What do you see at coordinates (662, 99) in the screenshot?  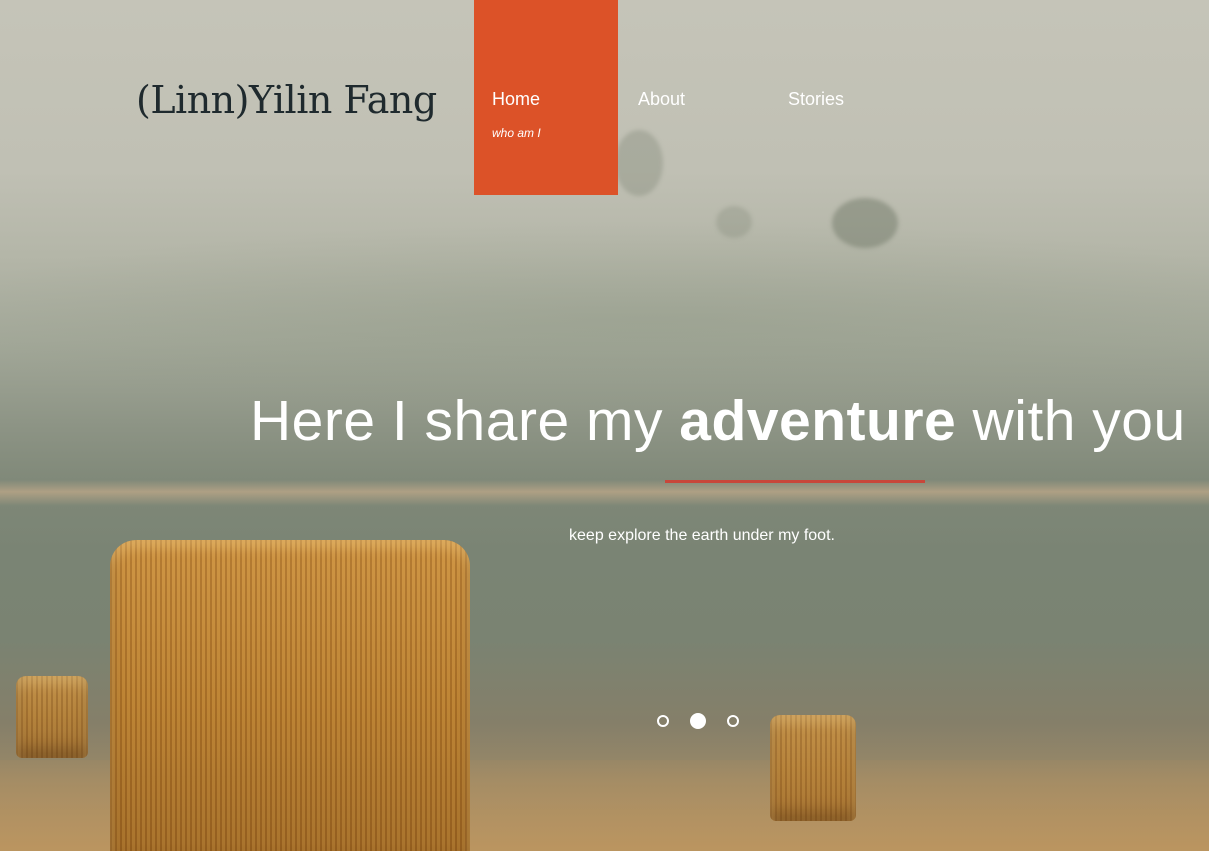 I see `nav-item-label: About` at bounding box center [662, 99].